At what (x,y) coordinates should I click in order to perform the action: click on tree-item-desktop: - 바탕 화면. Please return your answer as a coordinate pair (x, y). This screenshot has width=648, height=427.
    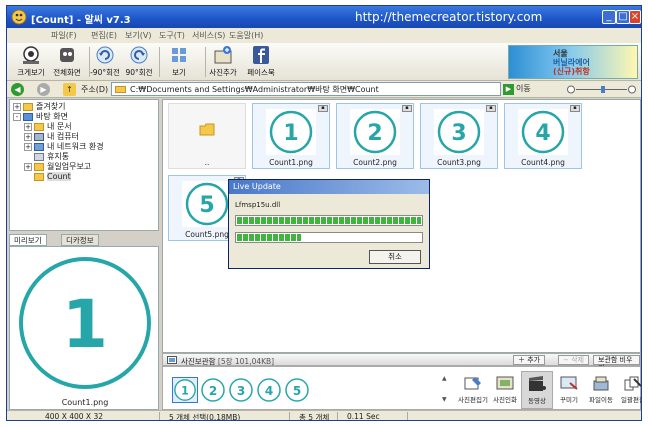
    Looking at the image, I should click on (40, 117).